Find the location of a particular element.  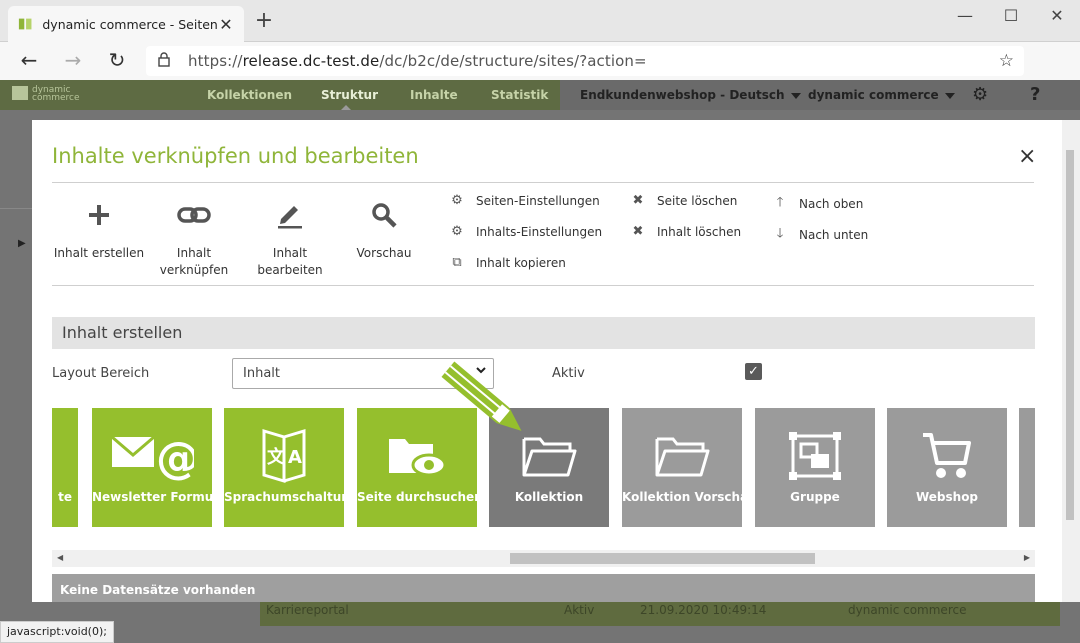

layout-area-label: Layout Bereich is located at coordinates (101, 373).